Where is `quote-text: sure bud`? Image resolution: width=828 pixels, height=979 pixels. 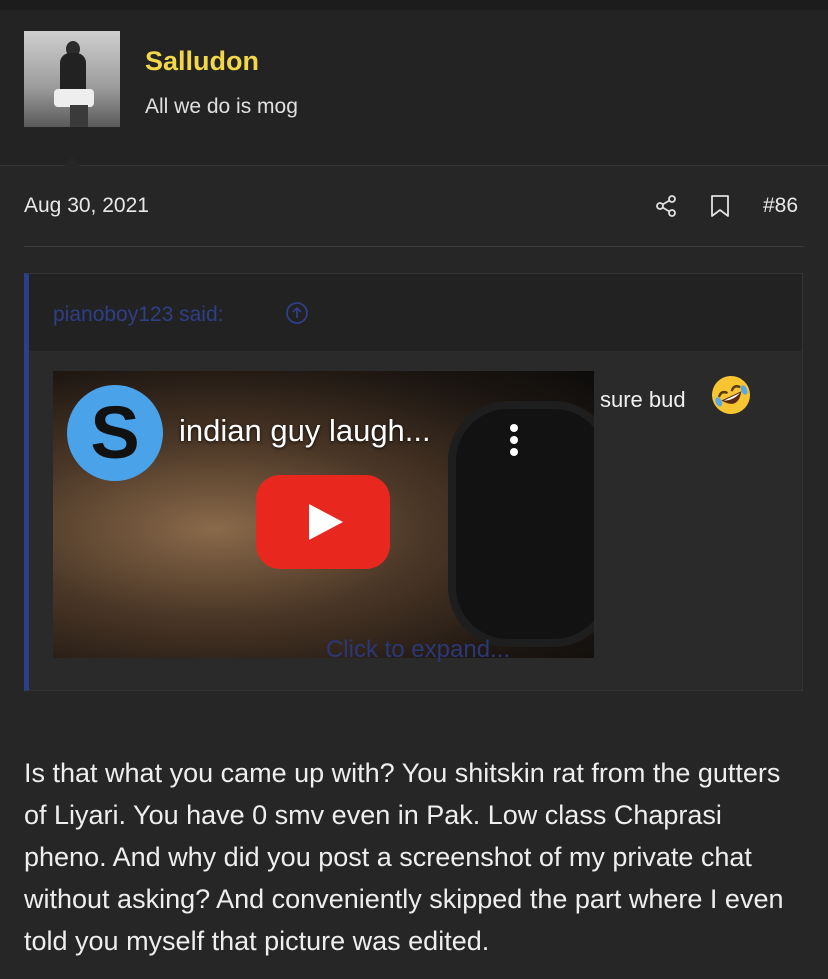
quote-text: sure bud is located at coordinates (643, 399).